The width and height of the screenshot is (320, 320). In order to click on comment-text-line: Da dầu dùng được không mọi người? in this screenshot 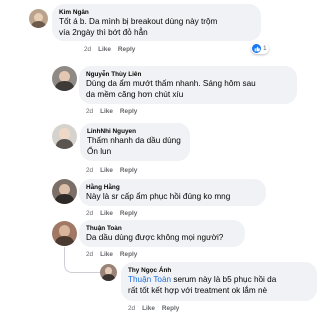, I will do `click(155, 237)`.